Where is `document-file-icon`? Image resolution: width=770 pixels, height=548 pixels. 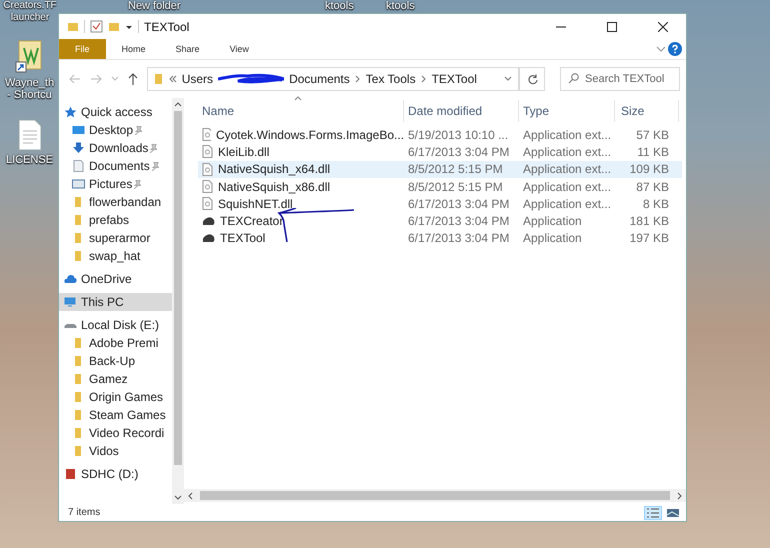 document-file-icon is located at coordinates (29, 135).